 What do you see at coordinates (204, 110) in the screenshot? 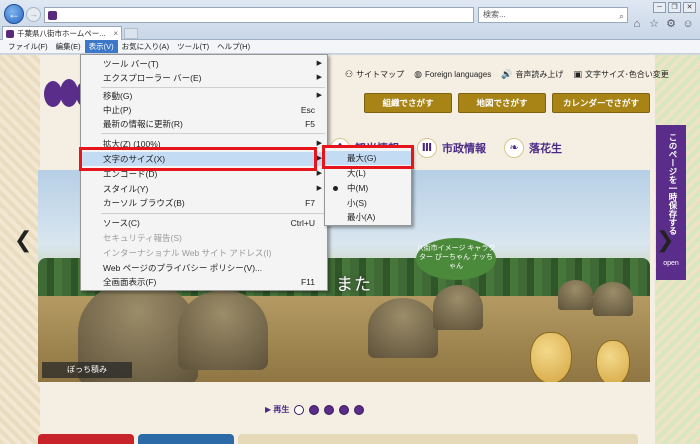
I see `menu-item-stop: 中止(P) Esc` at bounding box center [204, 110].